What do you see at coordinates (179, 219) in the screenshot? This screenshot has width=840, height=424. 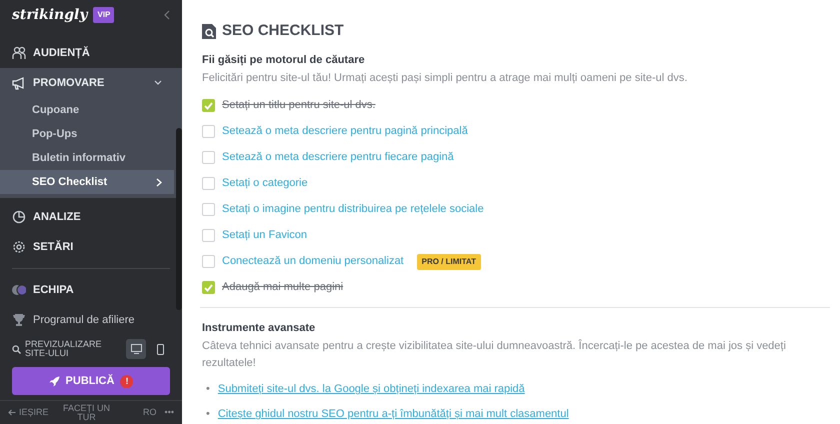 I see `scrollbar` at bounding box center [179, 219].